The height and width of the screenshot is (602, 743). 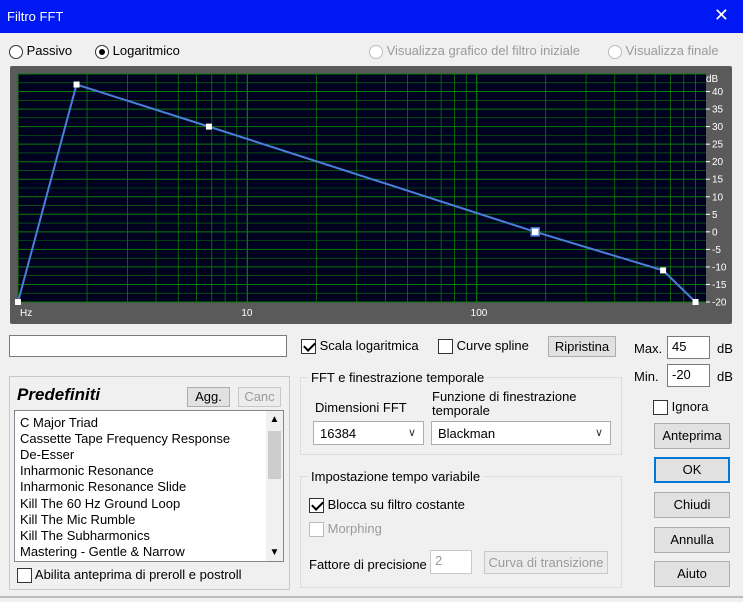 What do you see at coordinates (692, 505) in the screenshot?
I see `close-button: Chiudi` at bounding box center [692, 505].